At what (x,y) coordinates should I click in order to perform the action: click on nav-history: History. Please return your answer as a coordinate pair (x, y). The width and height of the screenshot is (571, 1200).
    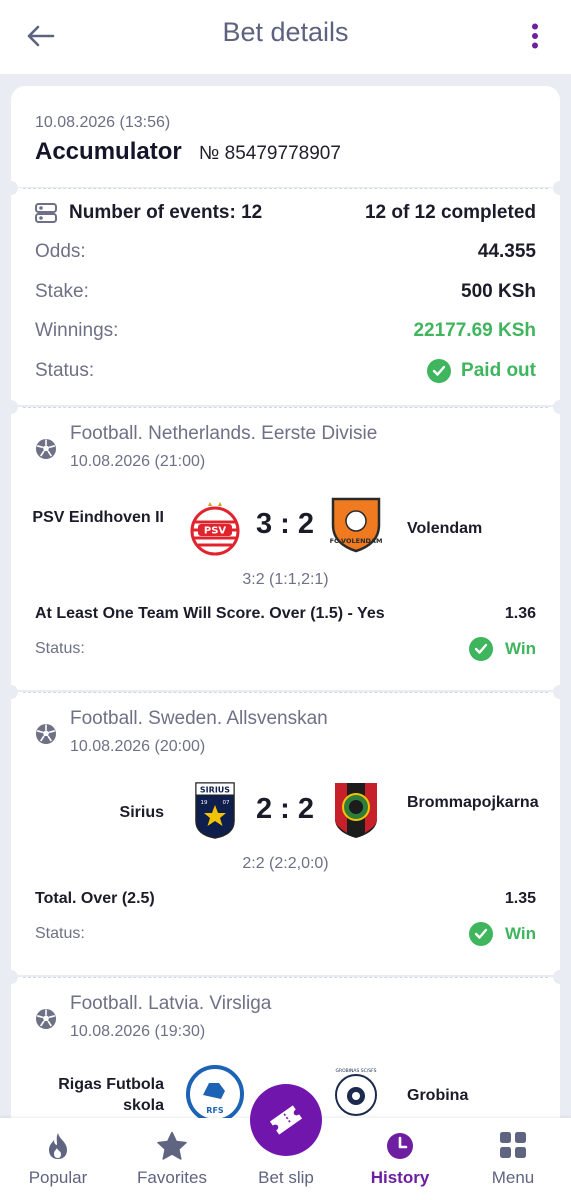
    Looking at the image, I should click on (400, 1159).